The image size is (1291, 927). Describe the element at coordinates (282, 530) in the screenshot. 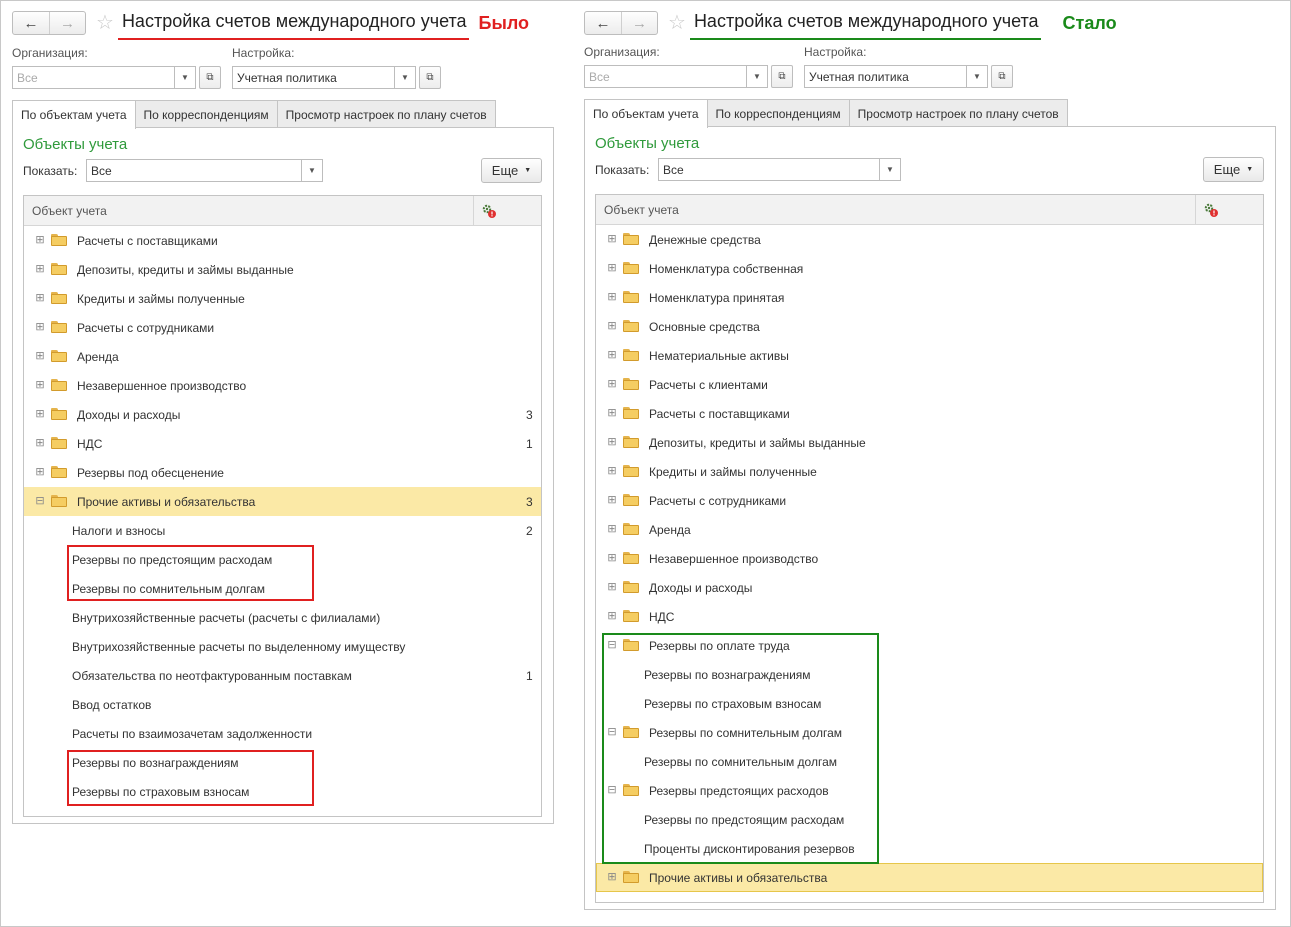

I see `table-row: Налоги и взносы 2` at that location.